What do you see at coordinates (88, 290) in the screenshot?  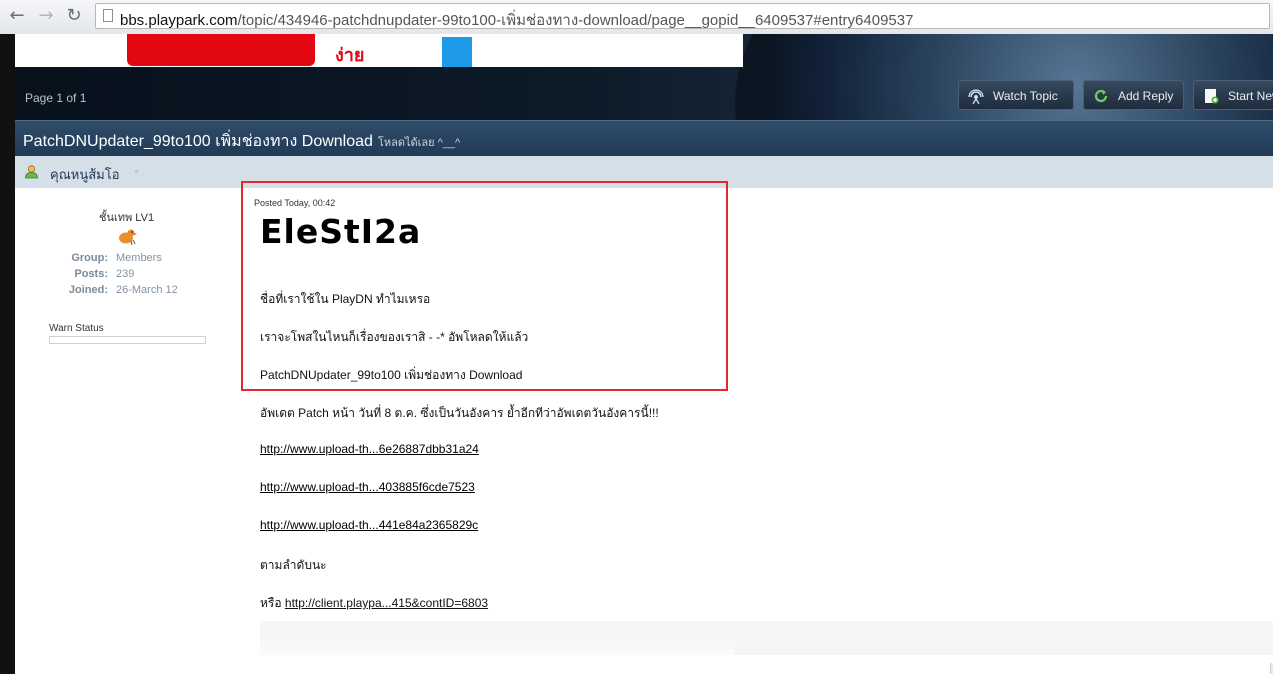 I see `joined-label: Joined:` at bounding box center [88, 290].